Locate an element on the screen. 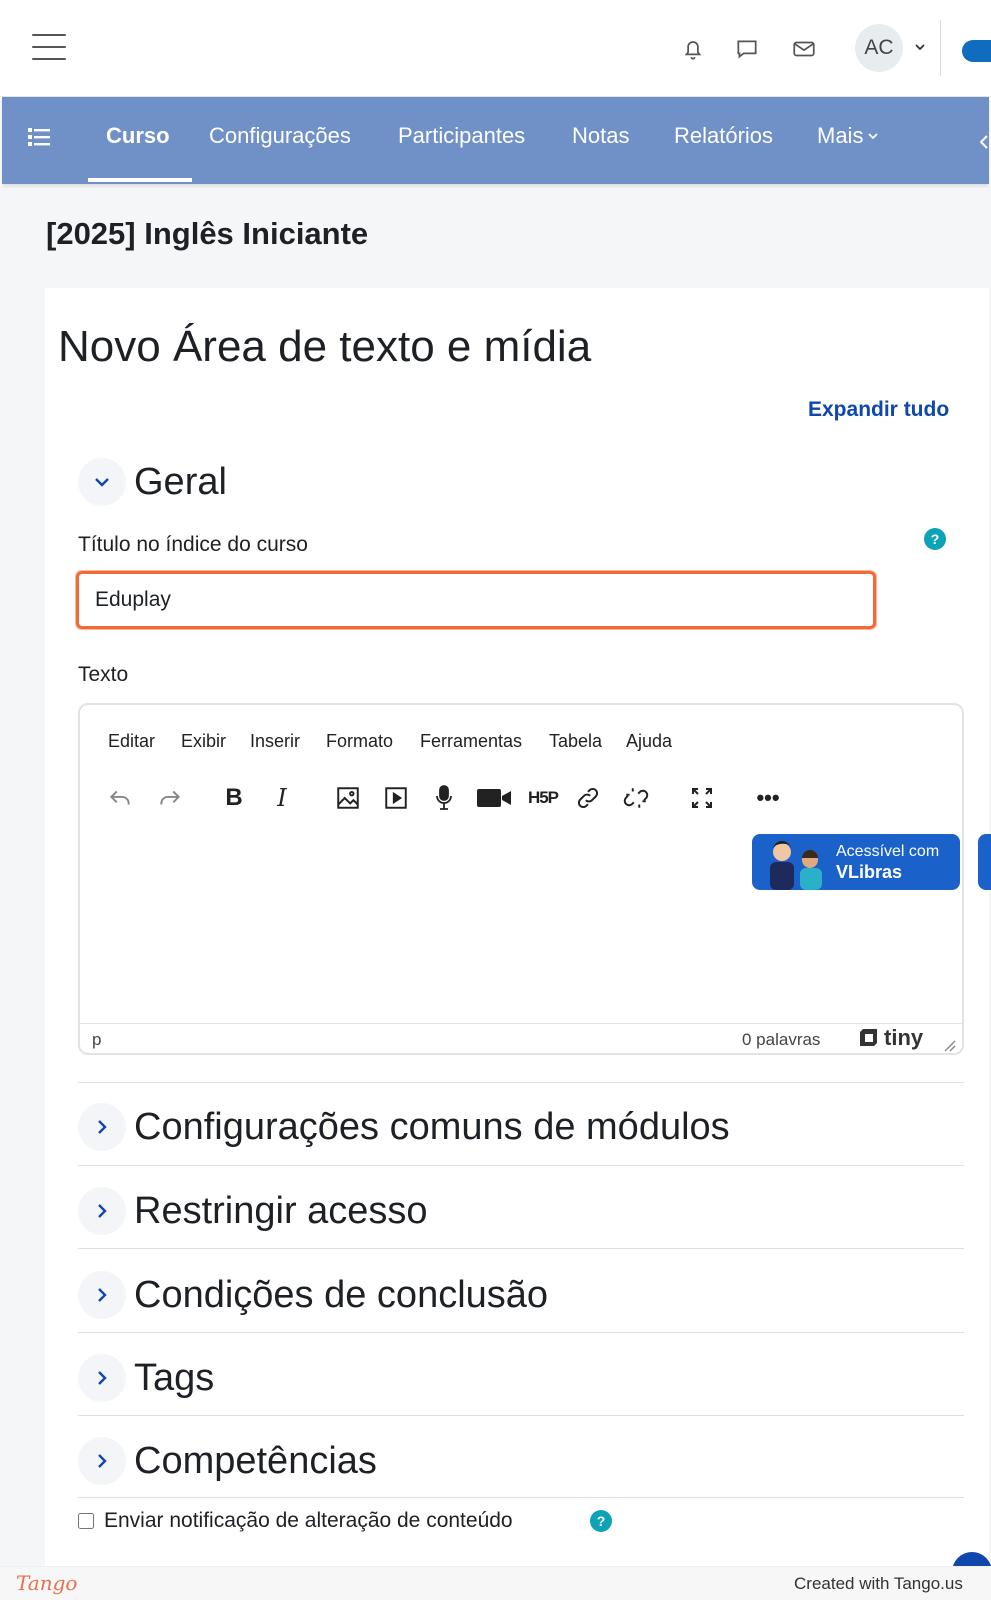 The height and width of the screenshot is (1600, 991). section-configuracoes-comuns-toggle: Configurações comuns de módulos is located at coordinates (404, 1127).